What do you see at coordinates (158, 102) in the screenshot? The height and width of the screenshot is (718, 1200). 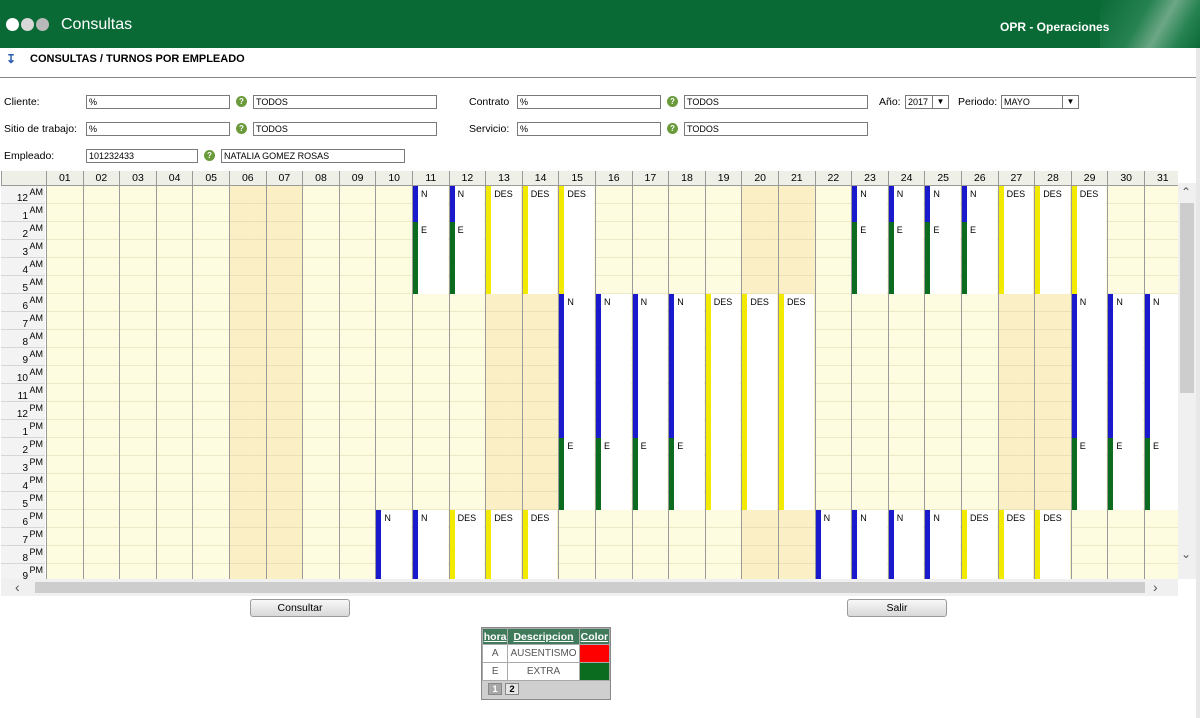 I see `cliente-code-input: %` at bounding box center [158, 102].